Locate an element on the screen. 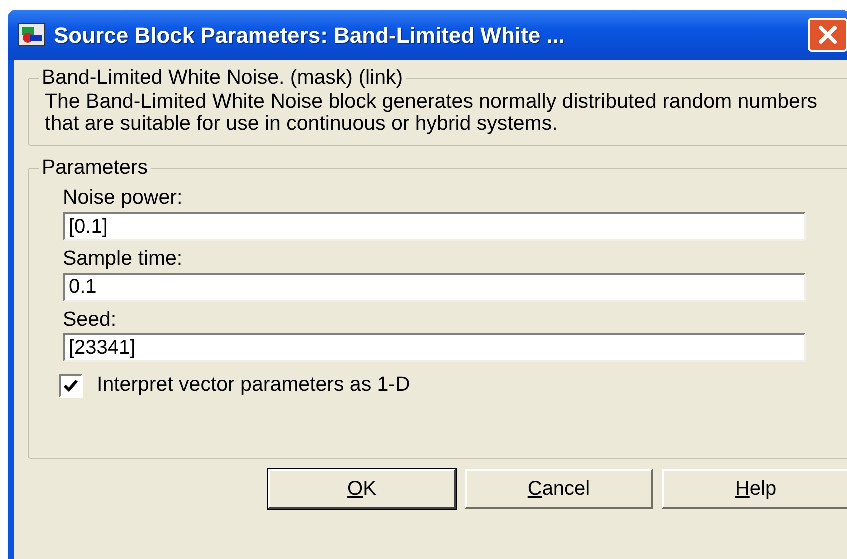 This screenshot has height=559, width=847. input-field: 0.1 is located at coordinates (434, 287).